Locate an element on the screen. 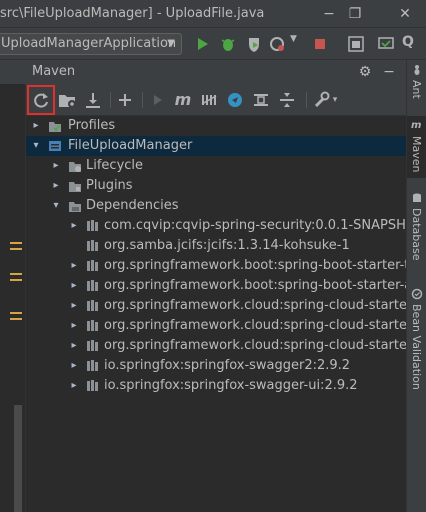 The width and height of the screenshot is (426, 512). run-maven-build-icon is located at coordinates (157, 100).